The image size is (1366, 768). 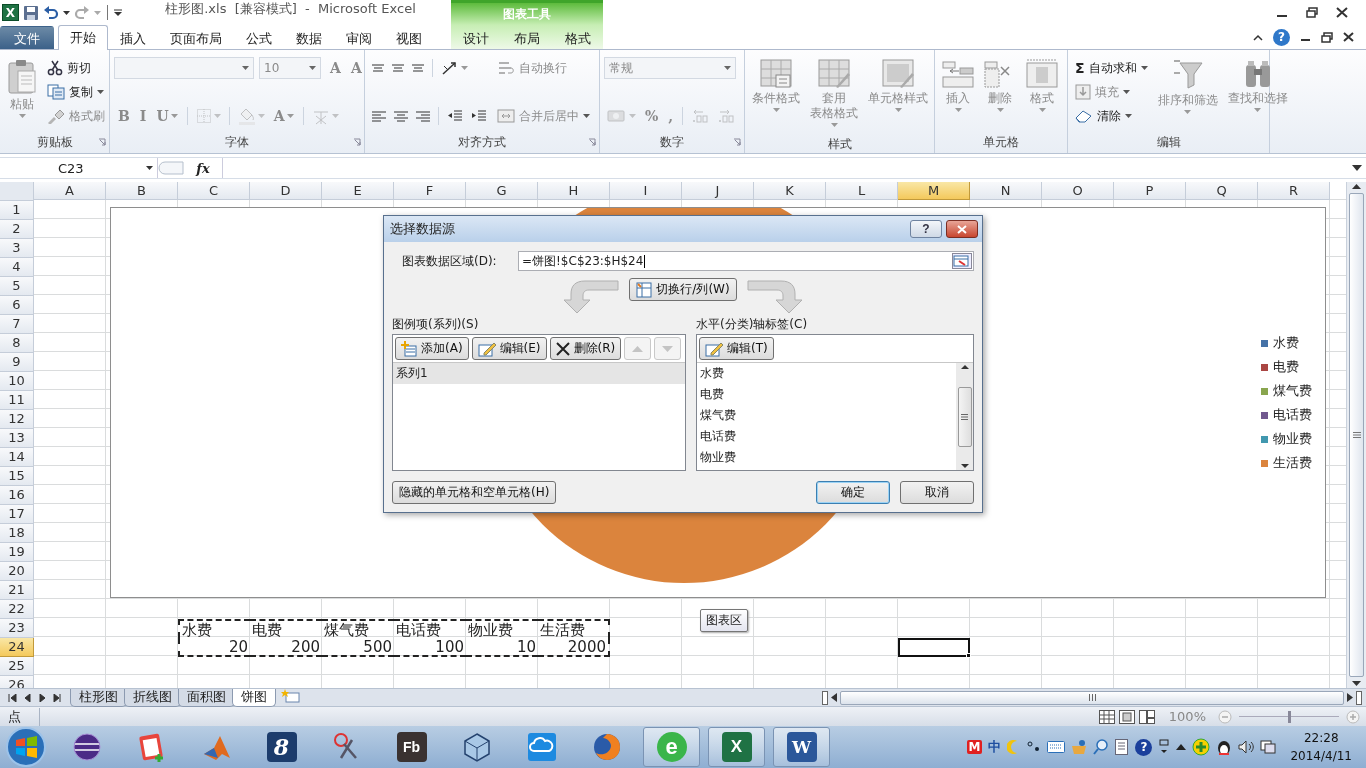 I want to click on row-header: 6, so click(x=17, y=305).